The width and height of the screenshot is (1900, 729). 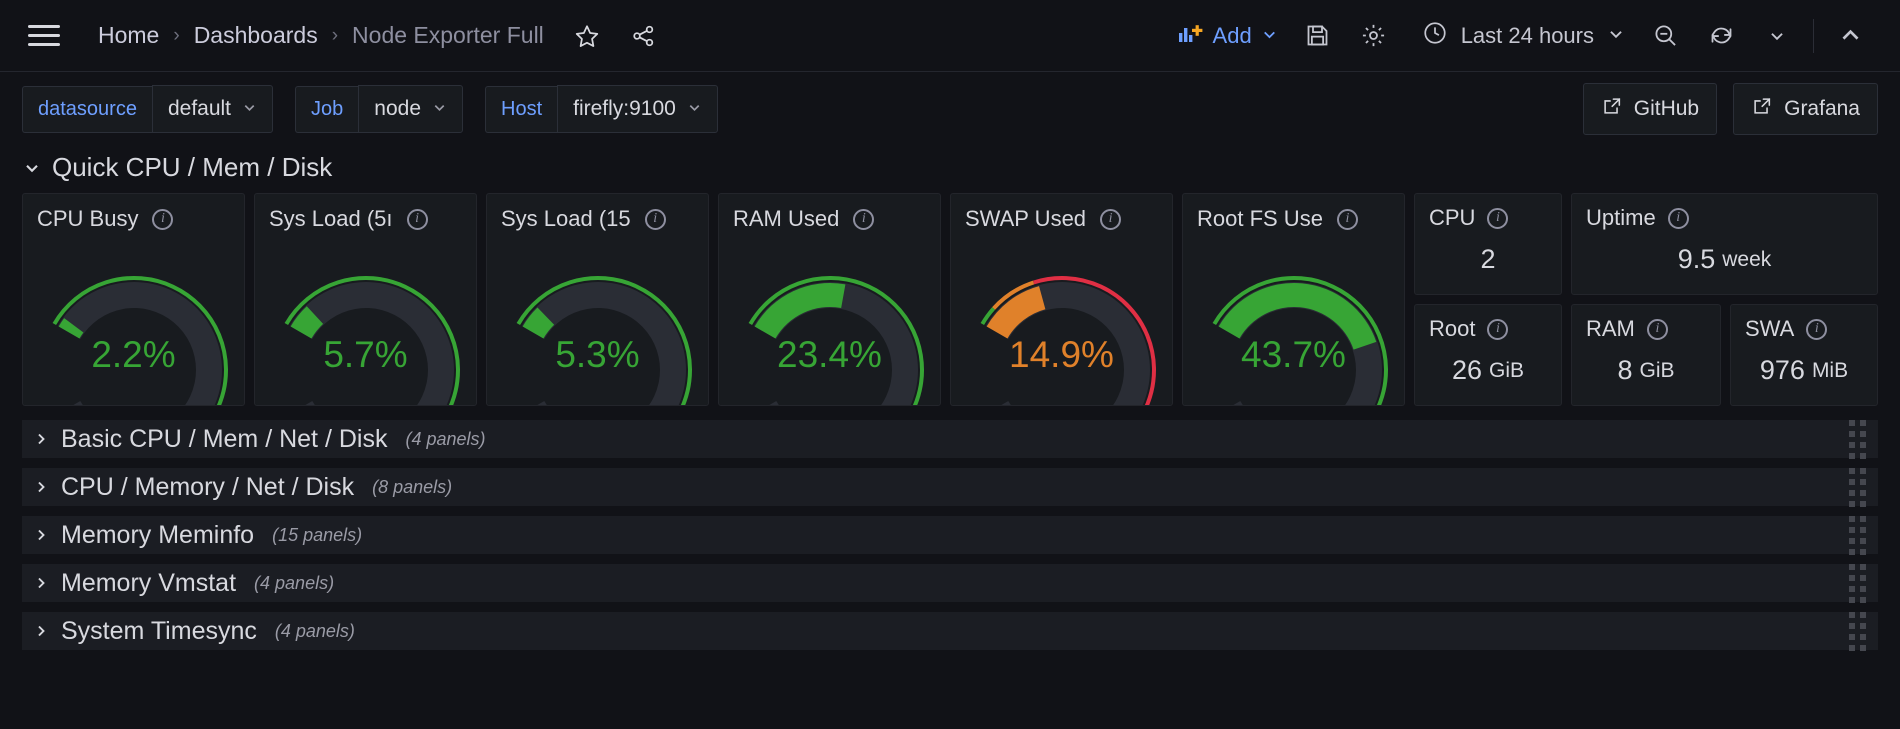 What do you see at coordinates (1665, 36) in the screenshot?
I see `zoom-out-time-button` at bounding box center [1665, 36].